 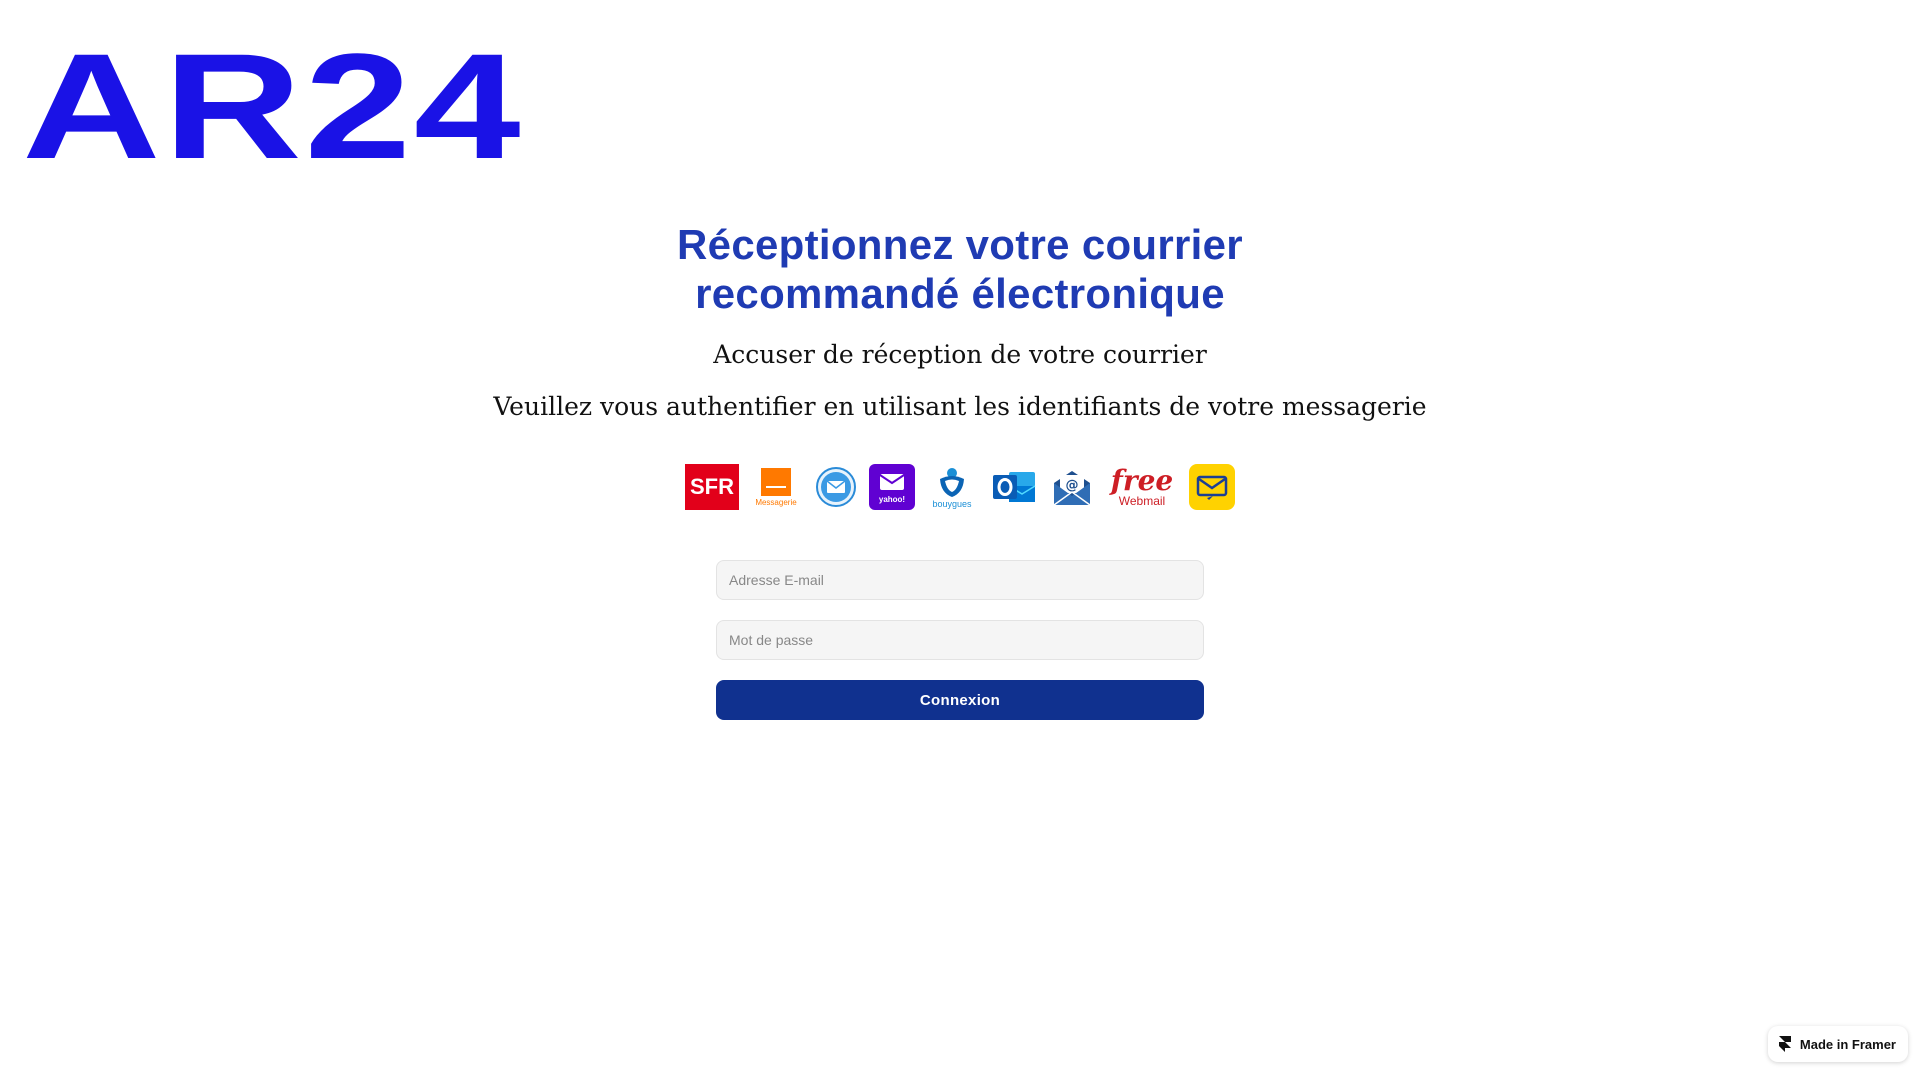 What do you see at coordinates (1014, 487) in the screenshot?
I see `outlook-icon` at bounding box center [1014, 487].